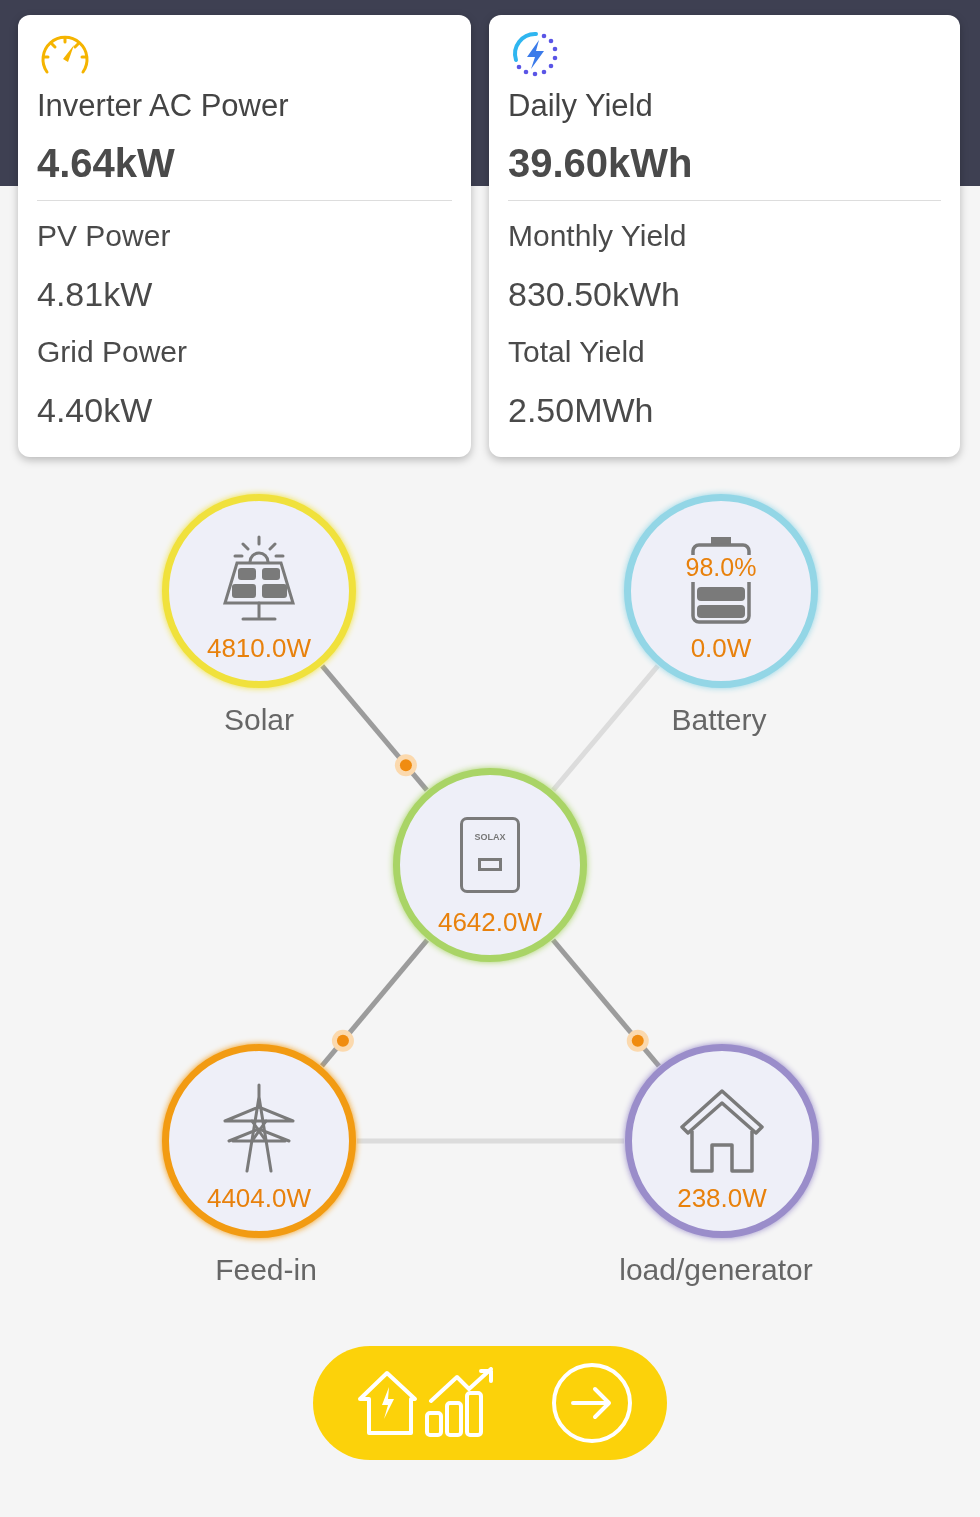 The width and height of the screenshot is (980, 1517). What do you see at coordinates (490, 922) in the screenshot?
I see `power-reading: 4642.0W` at bounding box center [490, 922].